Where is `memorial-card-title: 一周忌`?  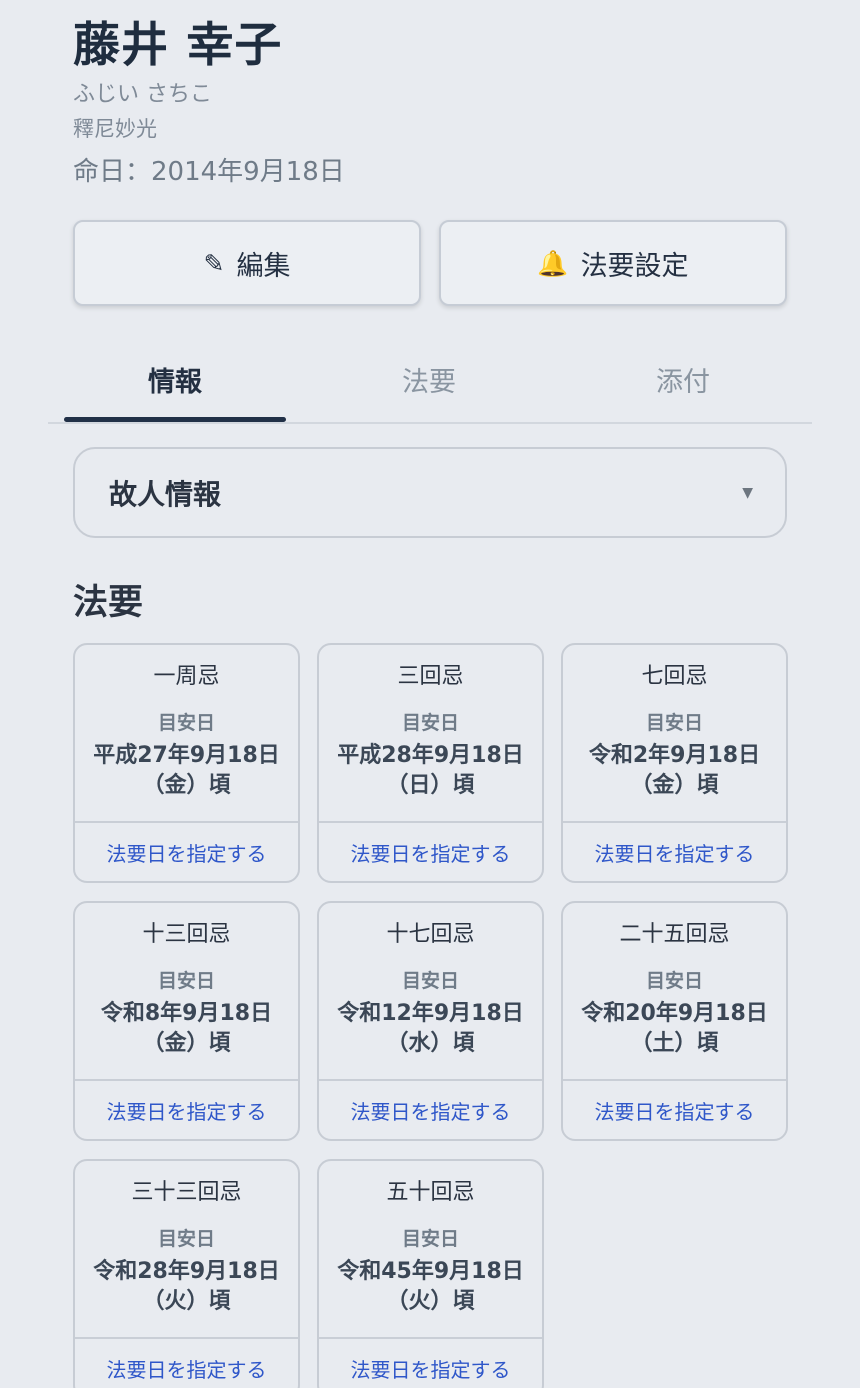 memorial-card-title: 一周忌 is located at coordinates (186, 676).